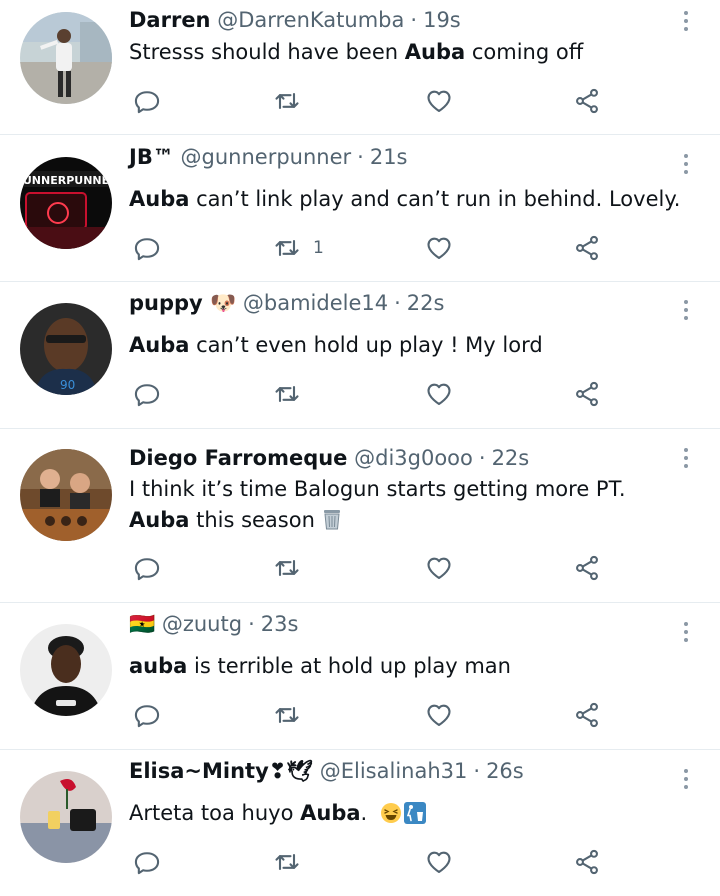 This screenshot has height=896, width=720. I want to click on timestamp: 26s, so click(505, 771).